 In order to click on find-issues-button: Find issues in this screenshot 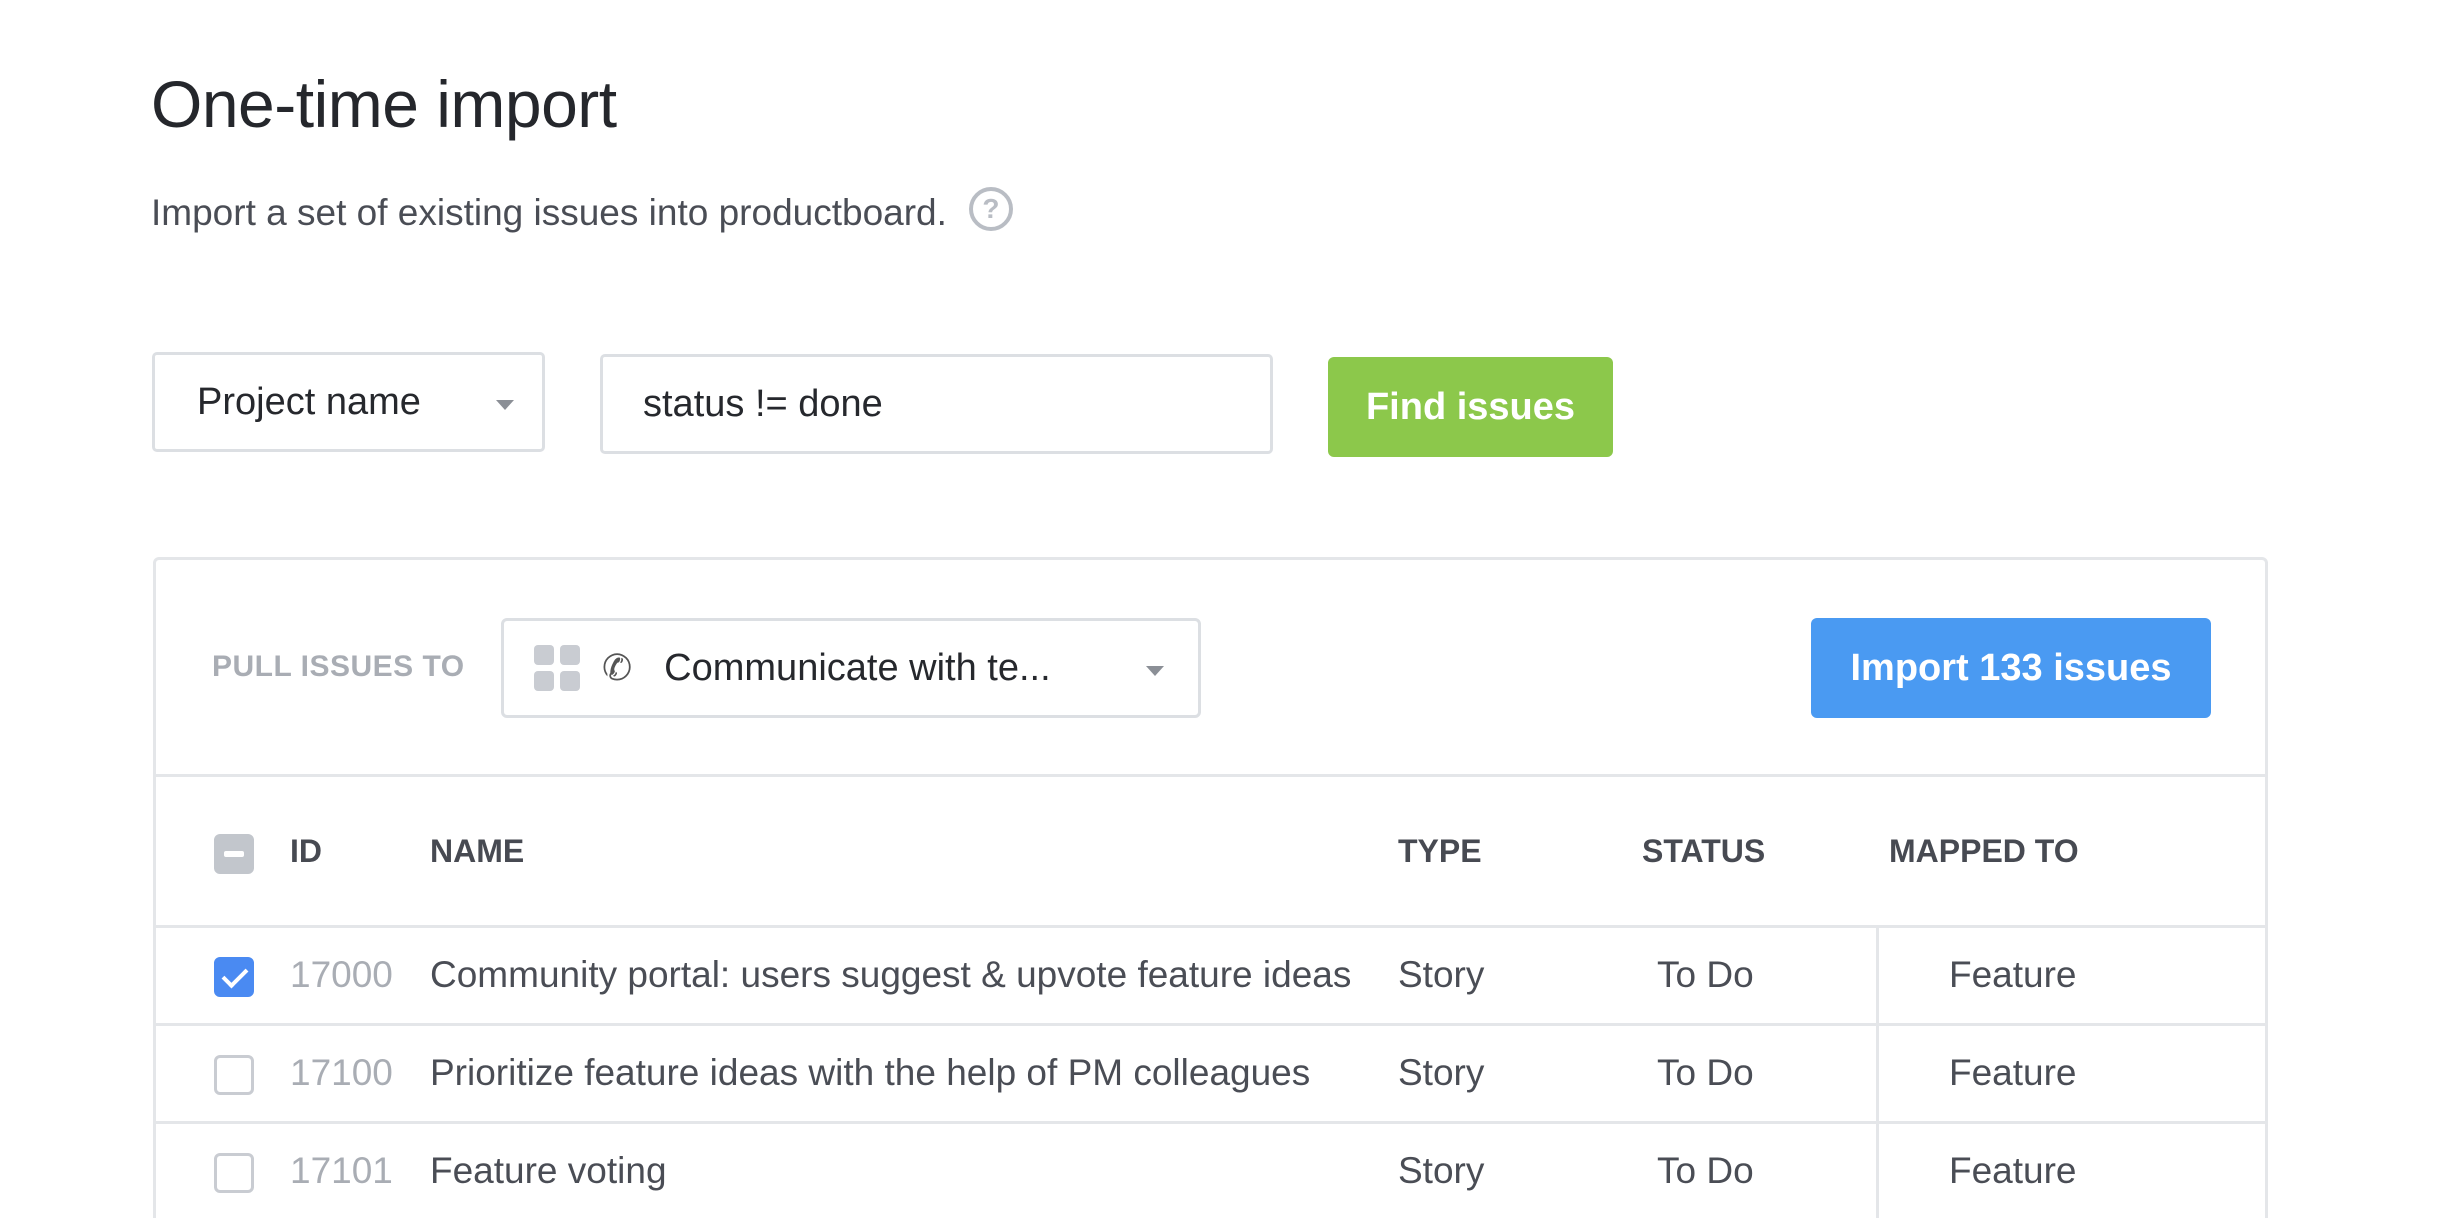, I will do `click(1470, 407)`.